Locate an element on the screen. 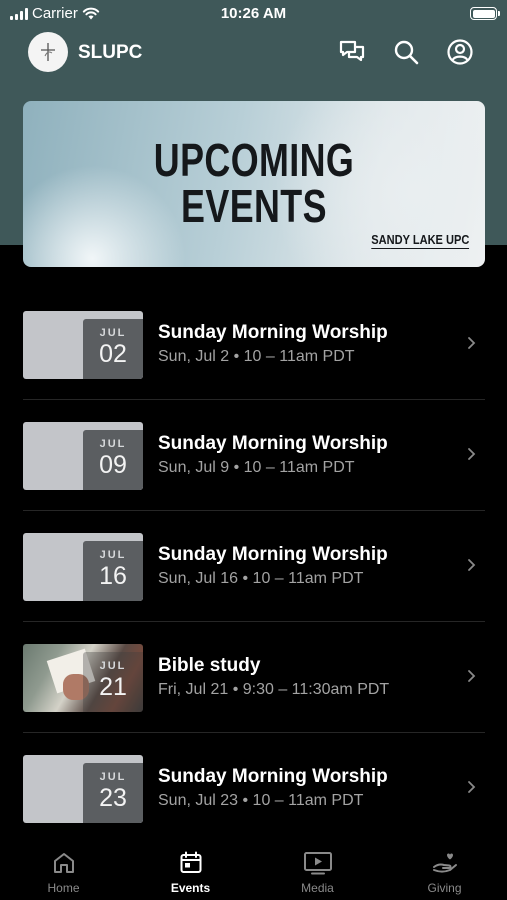 The image size is (507, 900). event-thumbnail: JUL 09 is located at coordinates (83, 456).